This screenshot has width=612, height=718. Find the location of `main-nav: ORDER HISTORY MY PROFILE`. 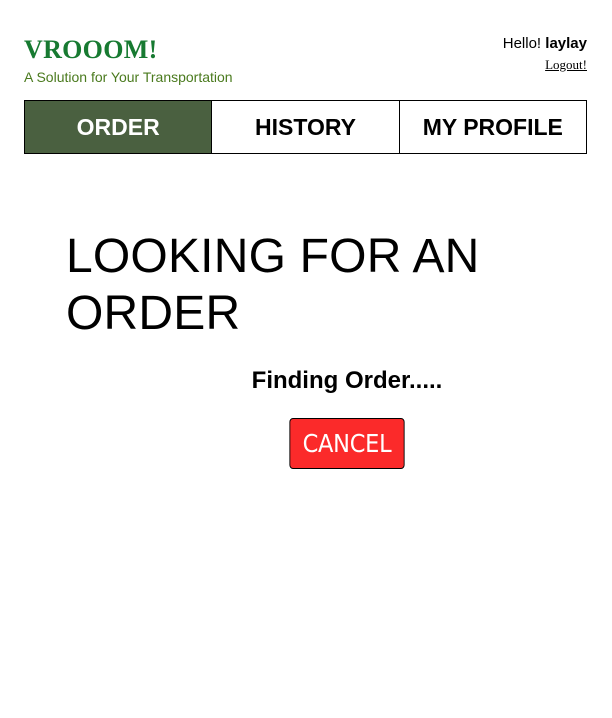

main-nav: ORDER HISTORY MY PROFILE is located at coordinates (305, 127).